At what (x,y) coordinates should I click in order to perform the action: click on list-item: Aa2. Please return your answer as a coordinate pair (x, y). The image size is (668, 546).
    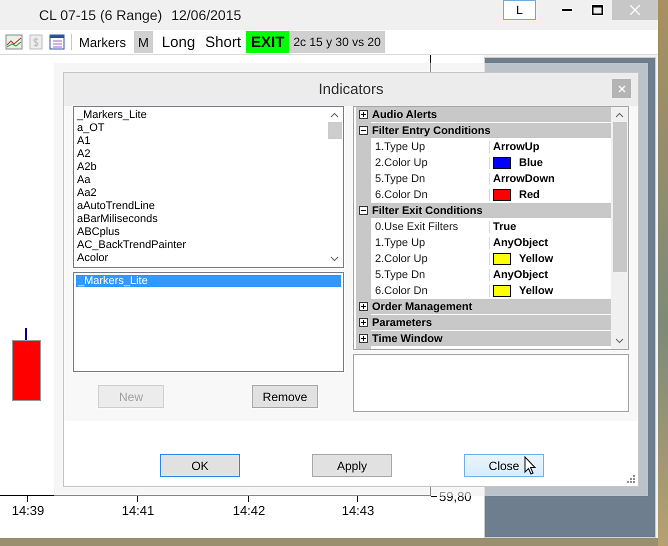
    Looking at the image, I should click on (201, 193).